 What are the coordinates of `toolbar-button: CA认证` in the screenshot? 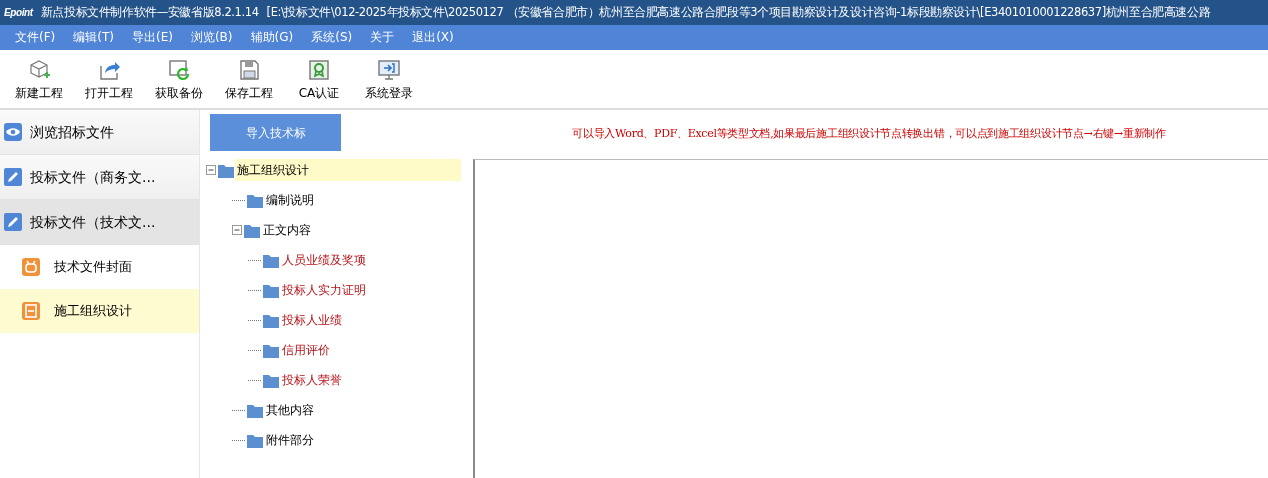 It's located at (319, 79).